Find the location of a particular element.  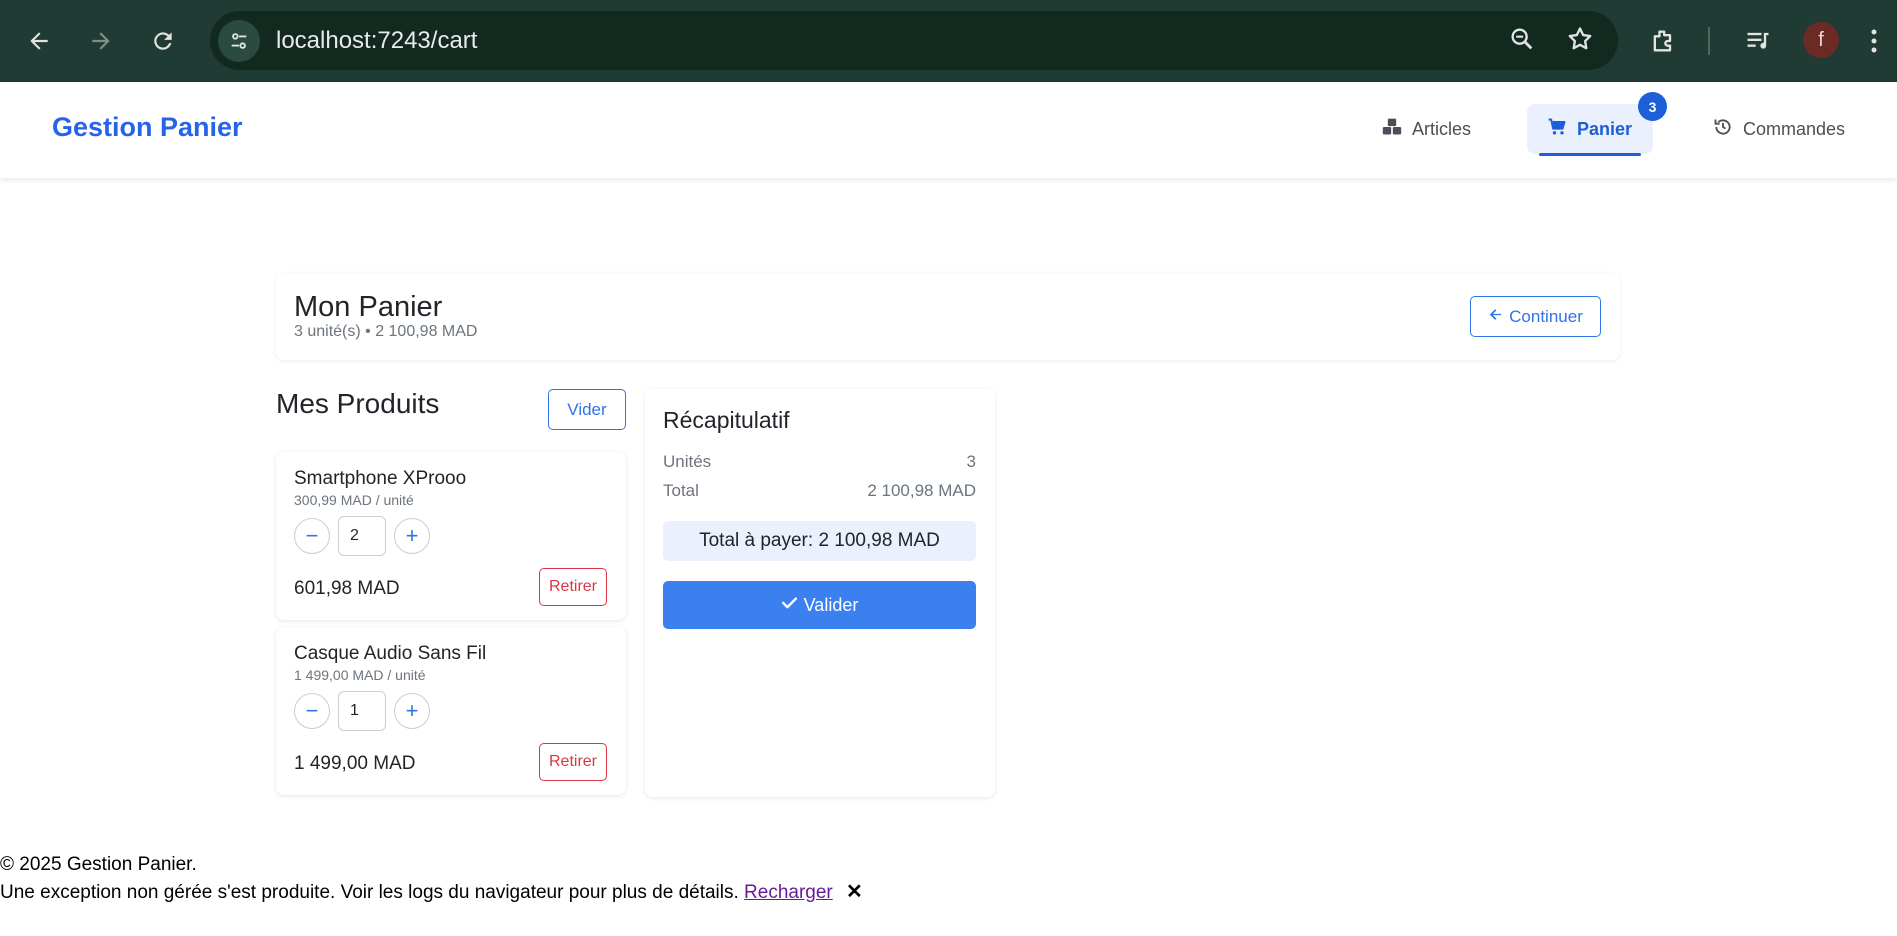

total-label: Total is located at coordinates (681, 490).